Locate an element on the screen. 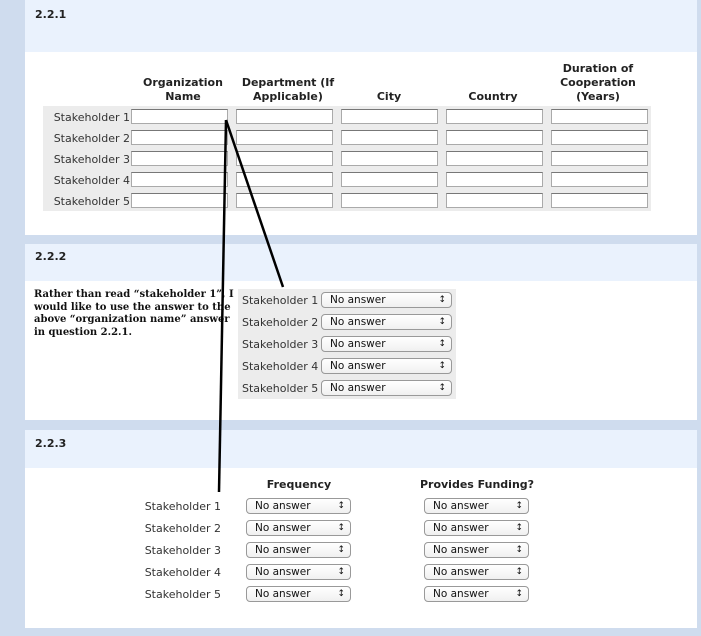 The width and height of the screenshot is (701, 636). col-duration: Duration of Cooperation (Years) is located at coordinates (598, 82).